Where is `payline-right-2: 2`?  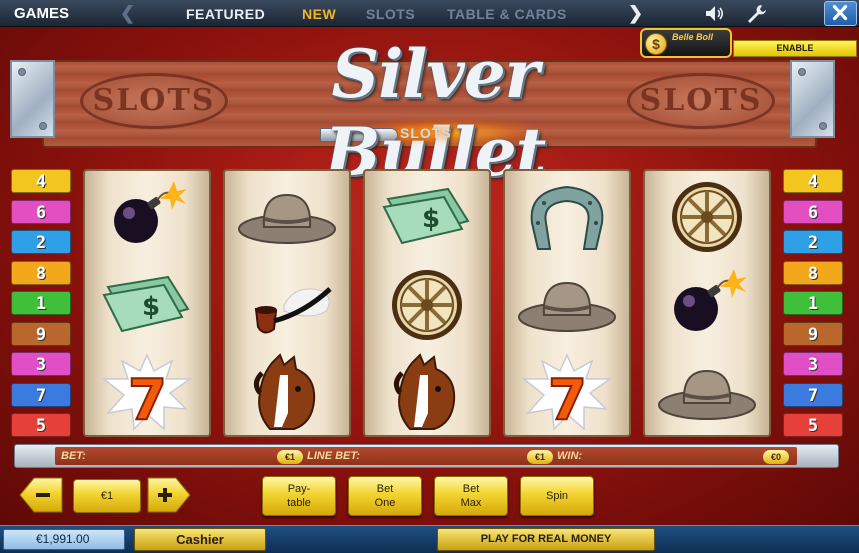 payline-right-2: 2 is located at coordinates (813, 242).